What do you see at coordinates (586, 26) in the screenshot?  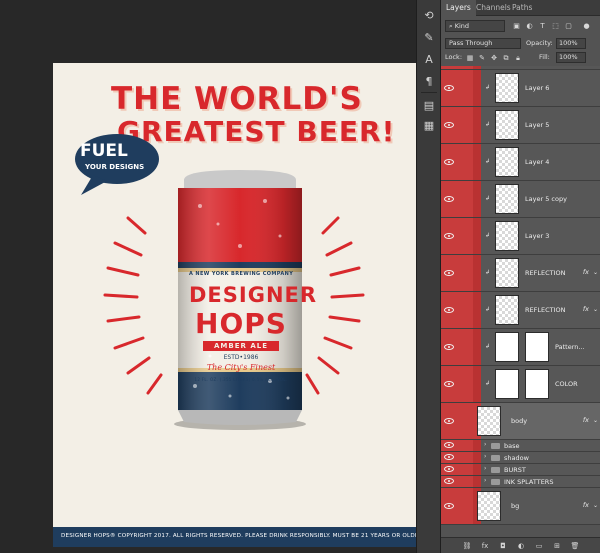 I see `filter-toggle-icon: ●` at bounding box center [586, 26].